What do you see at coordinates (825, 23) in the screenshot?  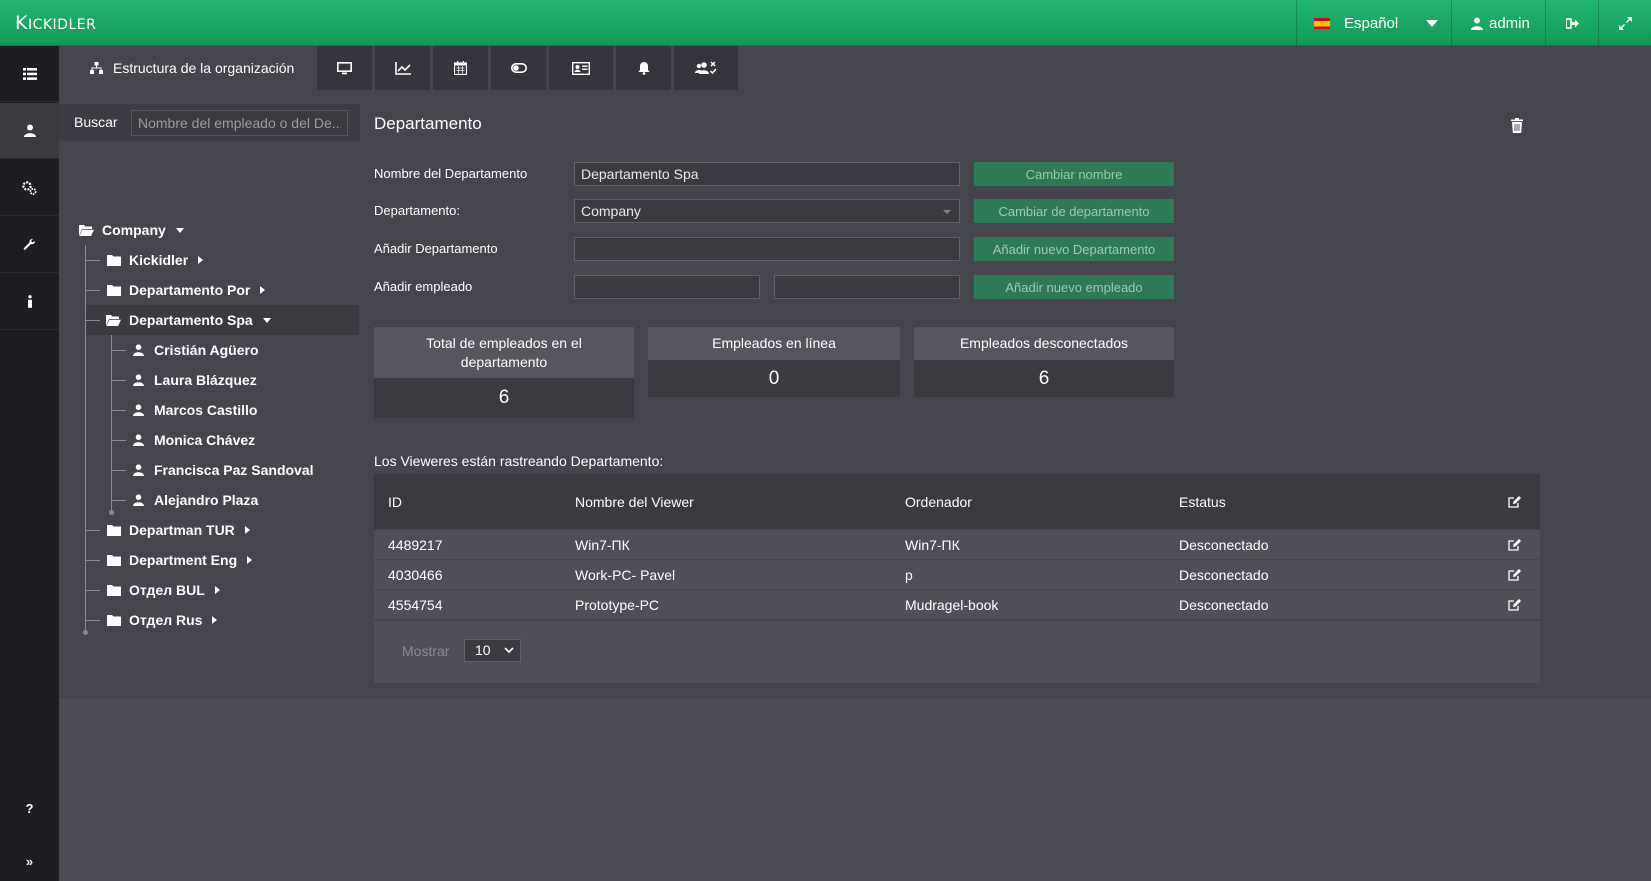 I see `top-bar: KICKIDLER Español admin` at bounding box center [825, 23].